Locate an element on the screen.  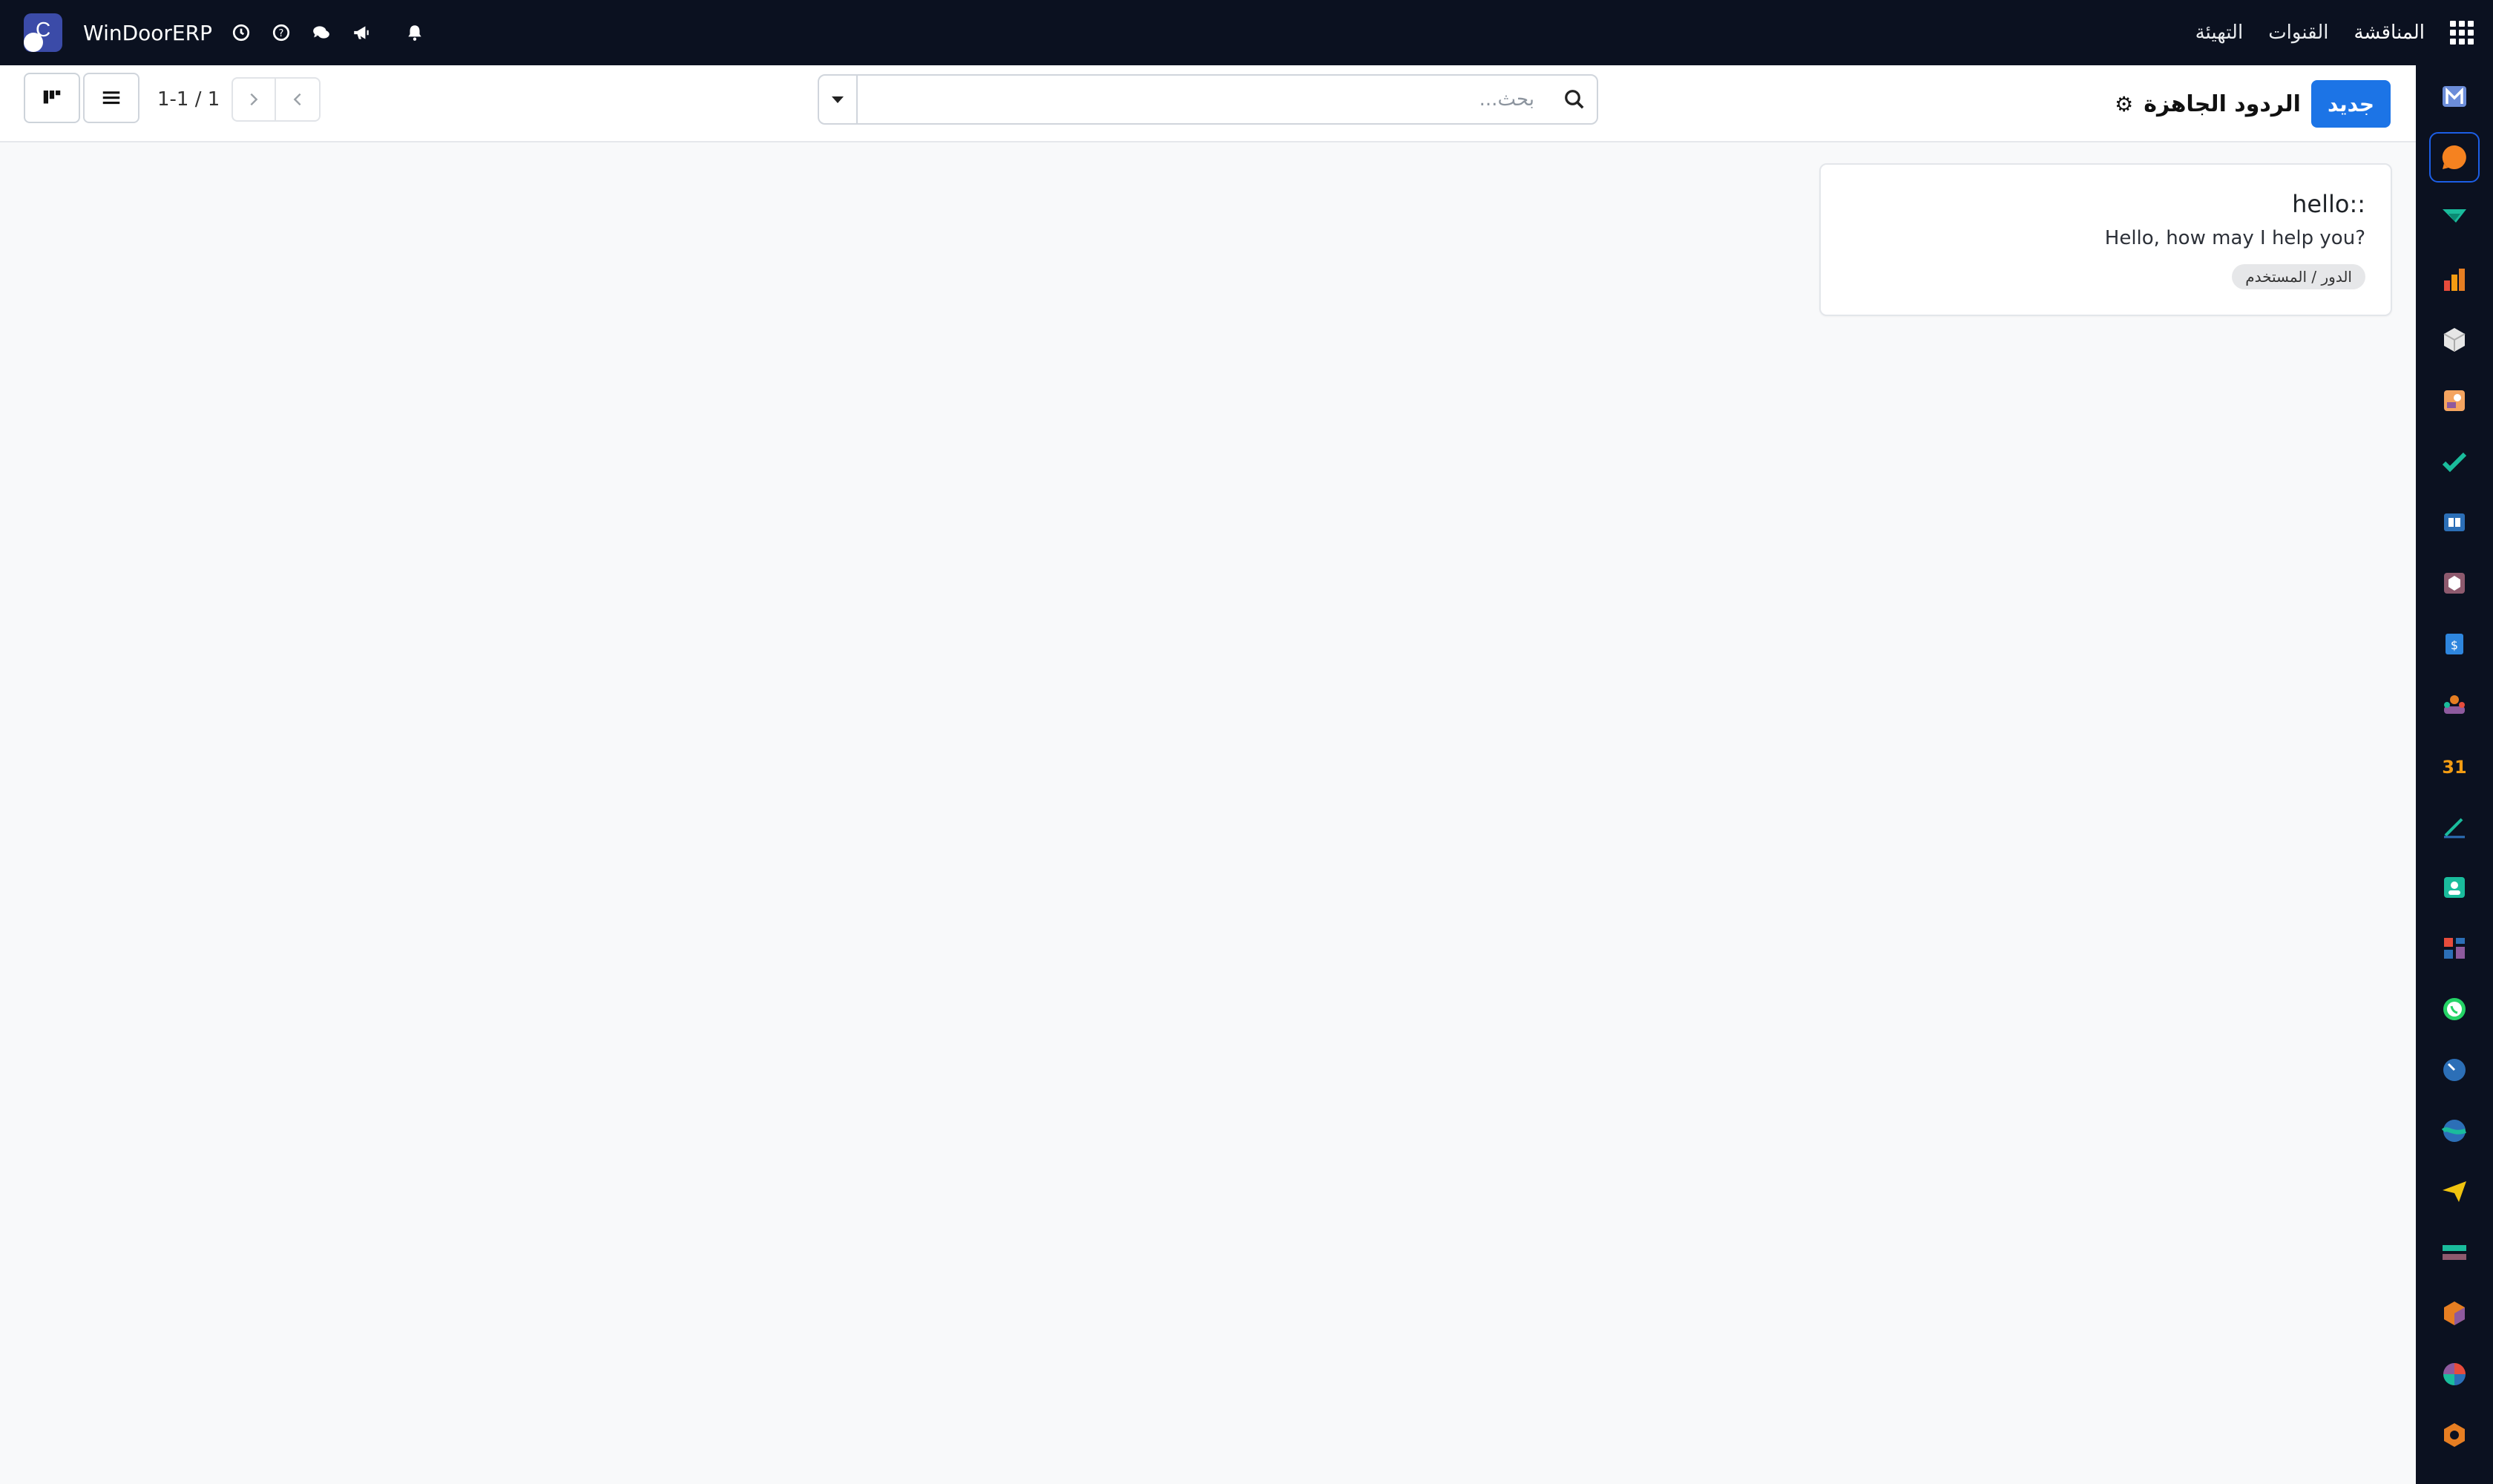
knowledge-app-icon is located at coordinates (2454, 522).